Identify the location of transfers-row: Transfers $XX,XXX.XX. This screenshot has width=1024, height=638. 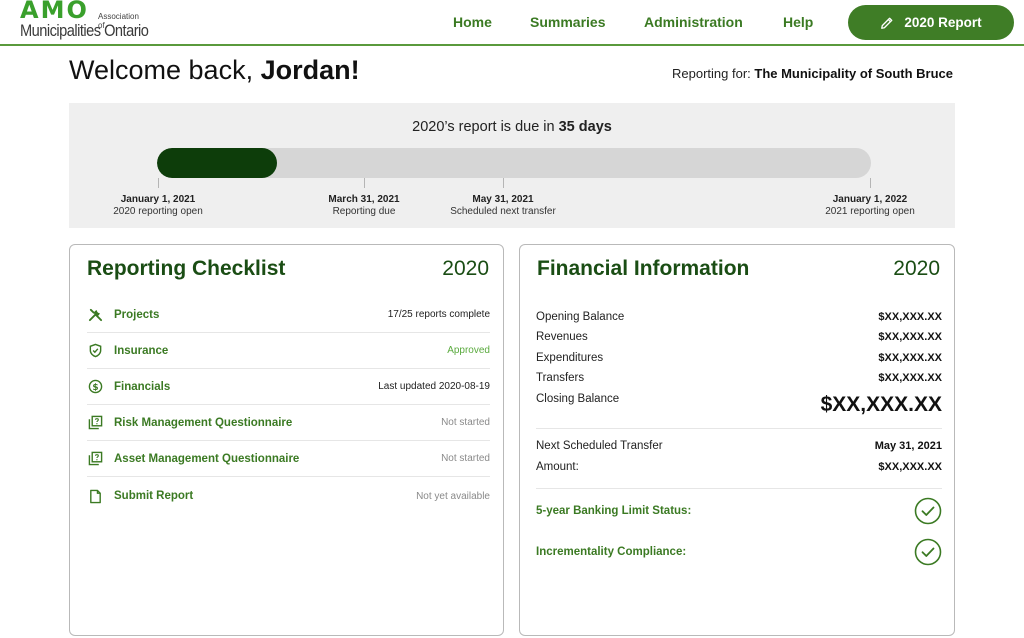
(739, 378).